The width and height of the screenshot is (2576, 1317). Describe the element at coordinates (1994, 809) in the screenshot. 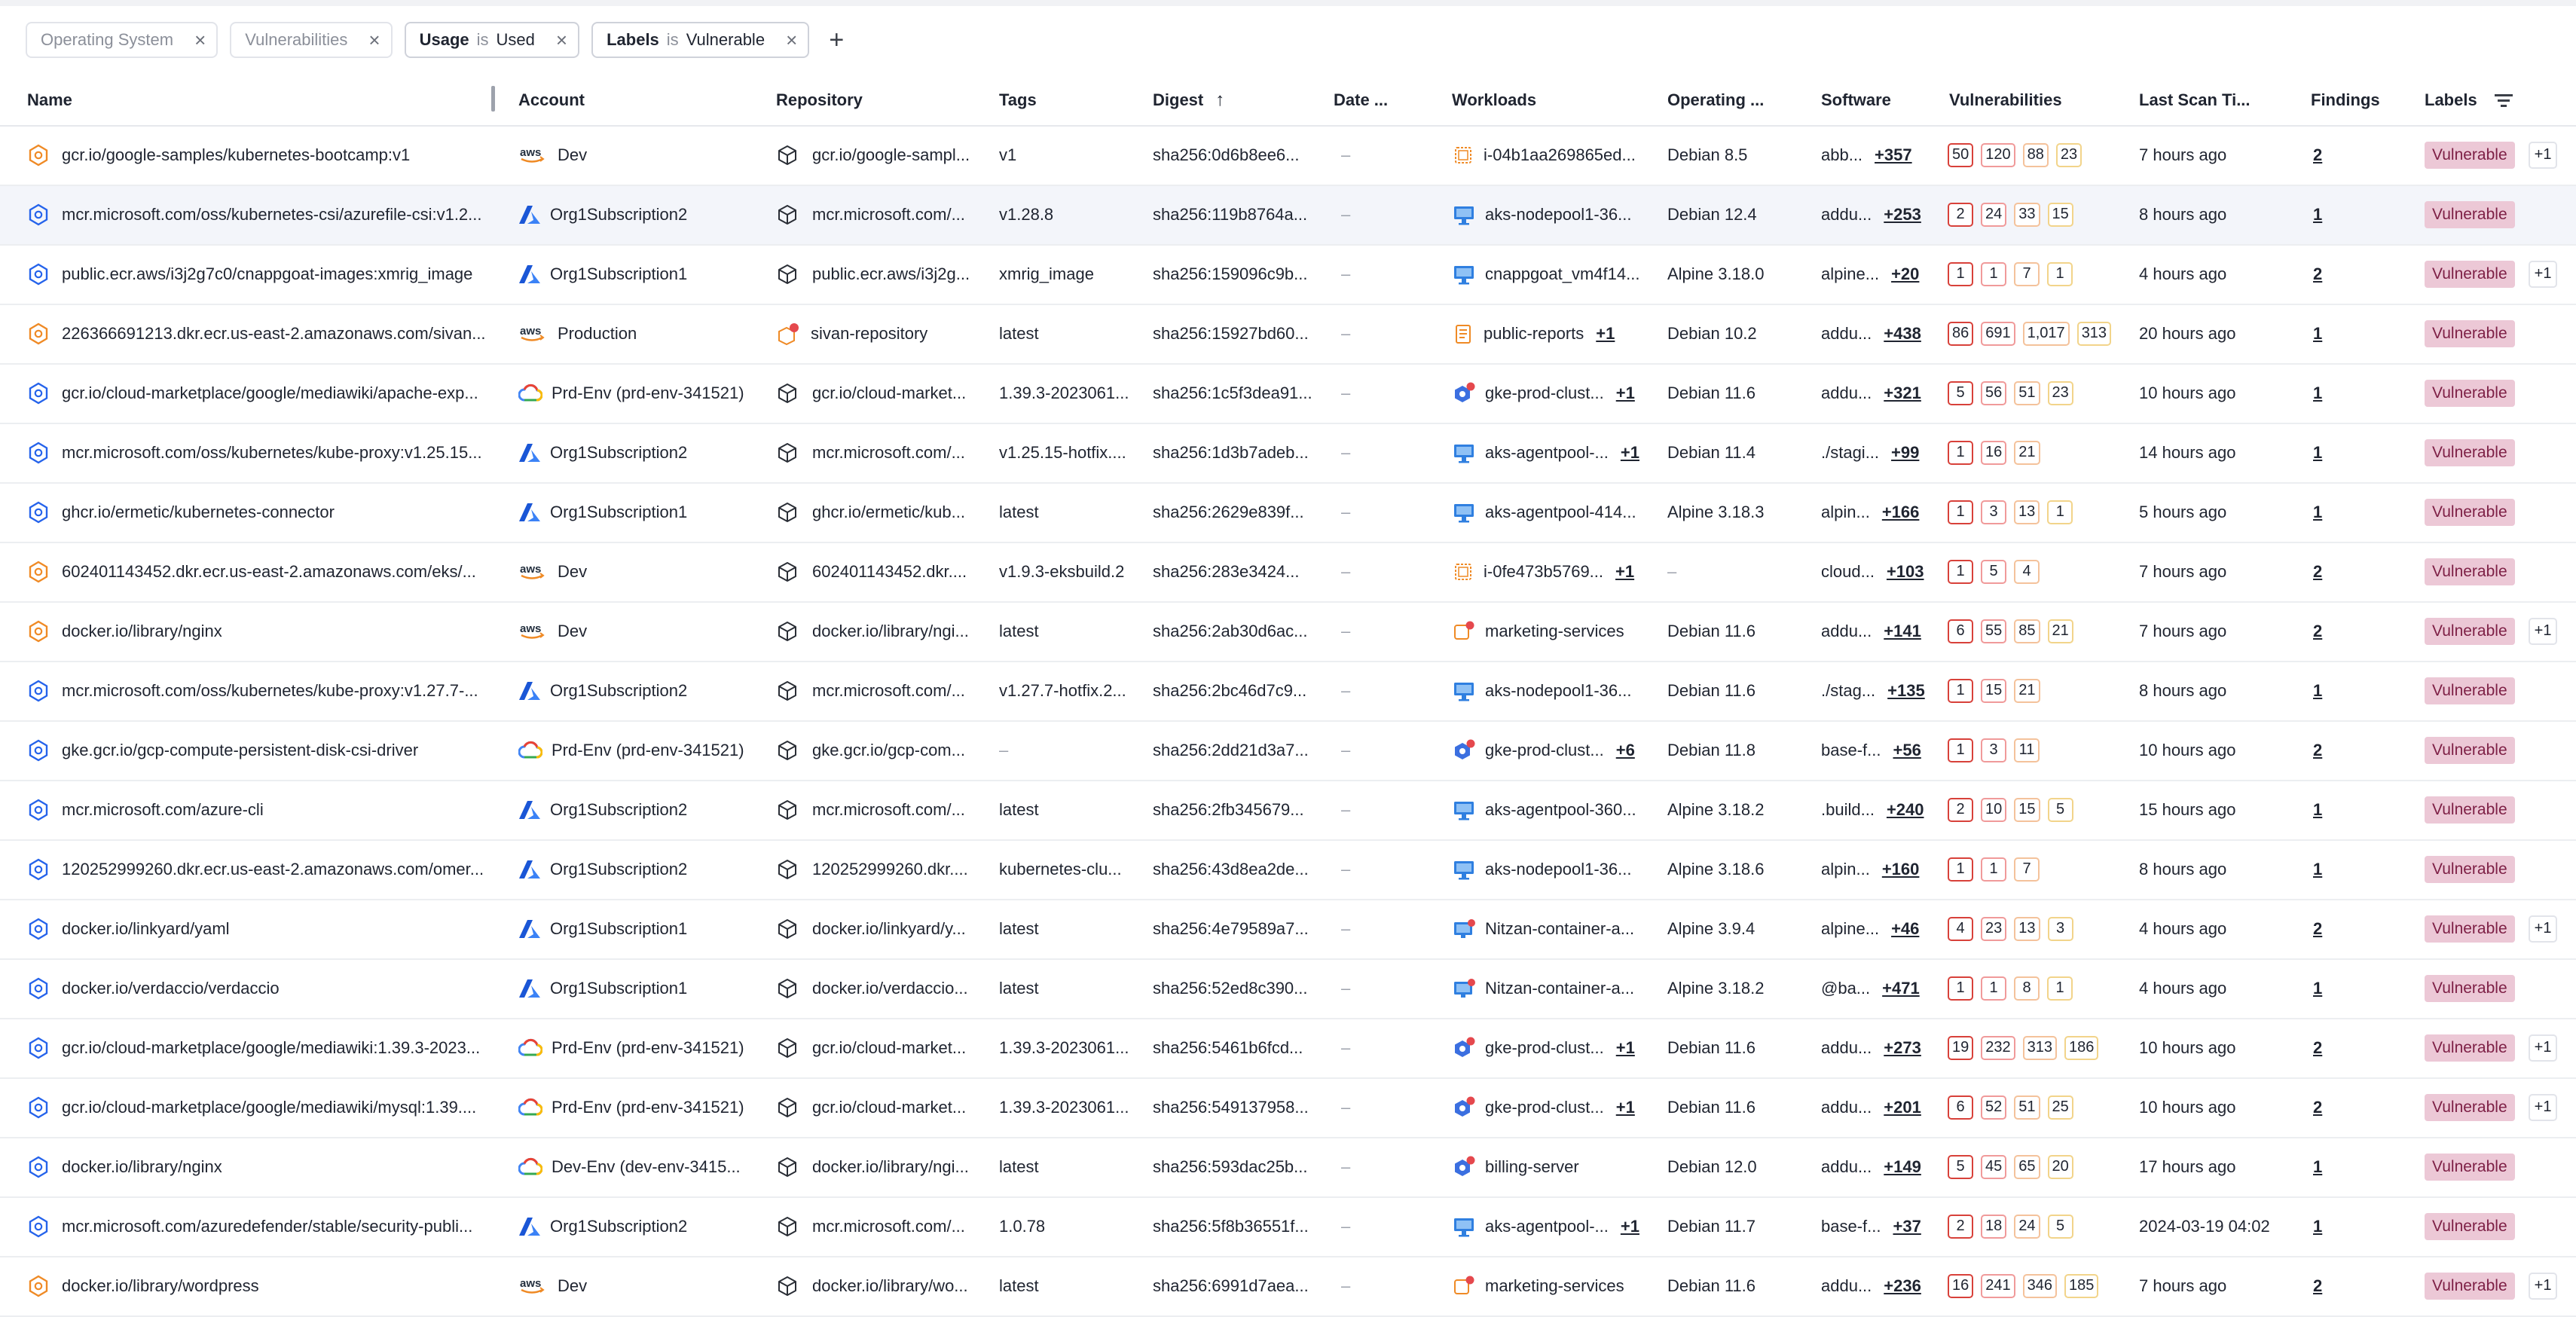

I see `vulnerability-count-badge: 10` at that location.